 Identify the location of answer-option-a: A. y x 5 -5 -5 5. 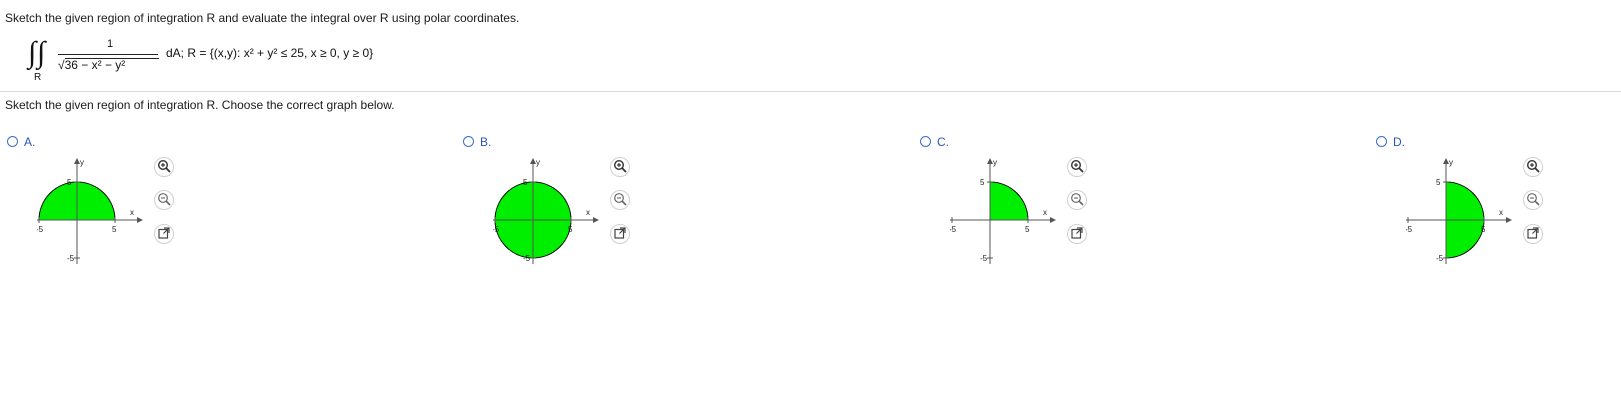
(107, 203).